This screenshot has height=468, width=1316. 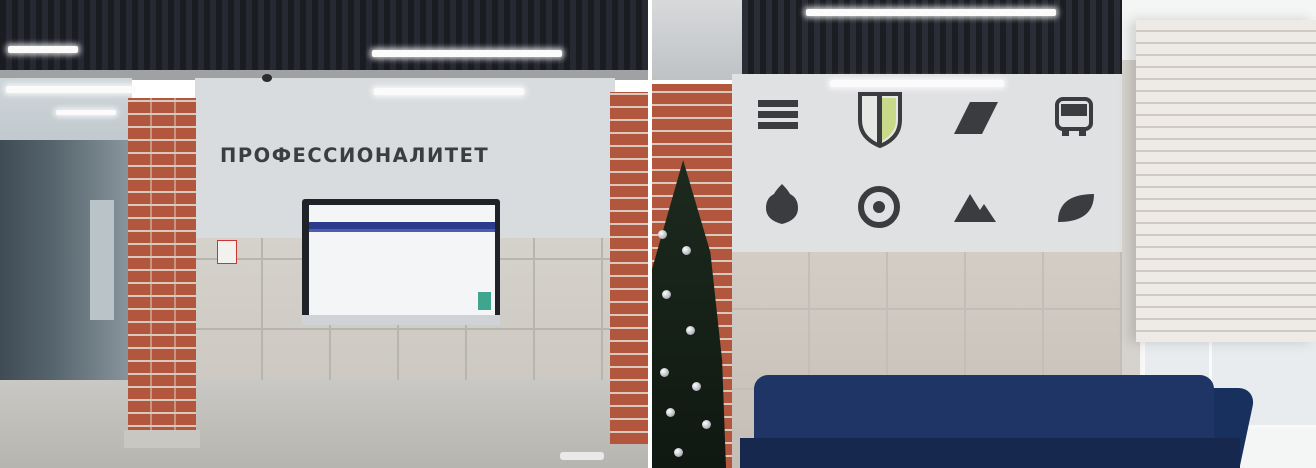 What do you see at coordinates (324, 424) in the screenshot?
I see `floor` at bounding box center [324, 424].